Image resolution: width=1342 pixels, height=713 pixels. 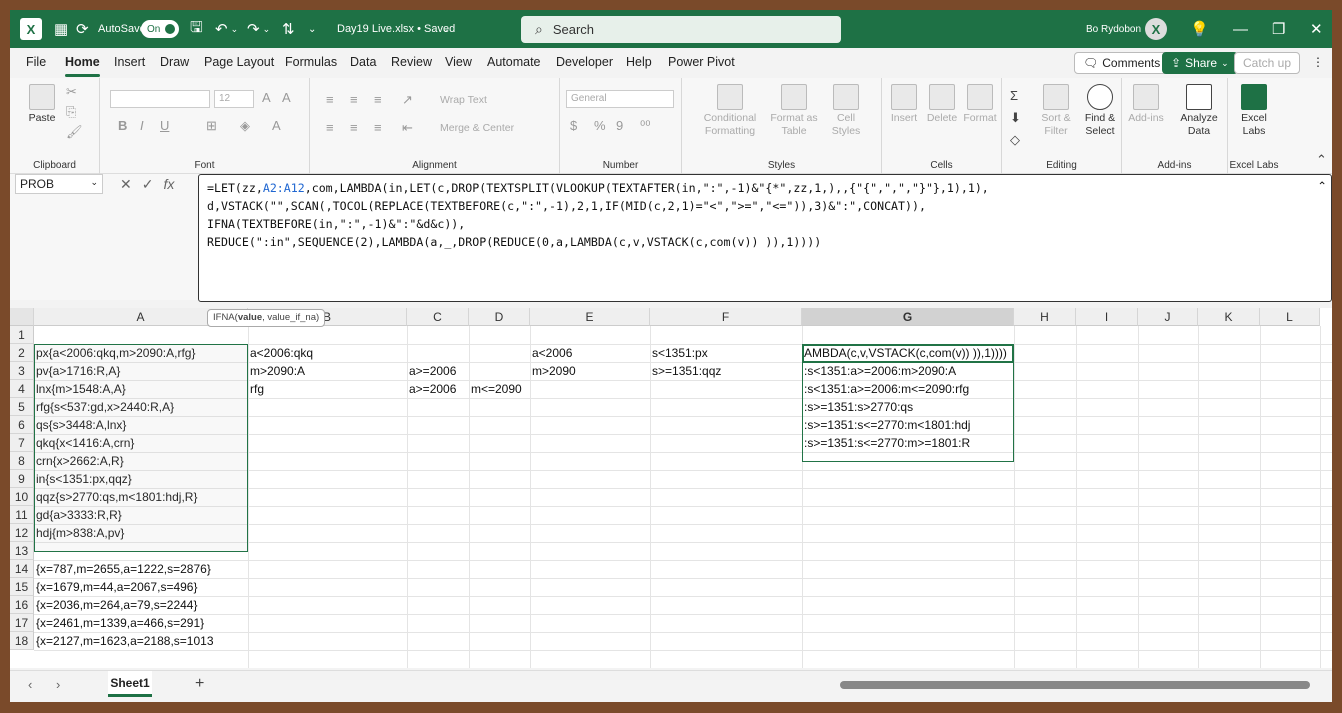 I want to click on row-header-18: 18, so click(x=22, y=641).